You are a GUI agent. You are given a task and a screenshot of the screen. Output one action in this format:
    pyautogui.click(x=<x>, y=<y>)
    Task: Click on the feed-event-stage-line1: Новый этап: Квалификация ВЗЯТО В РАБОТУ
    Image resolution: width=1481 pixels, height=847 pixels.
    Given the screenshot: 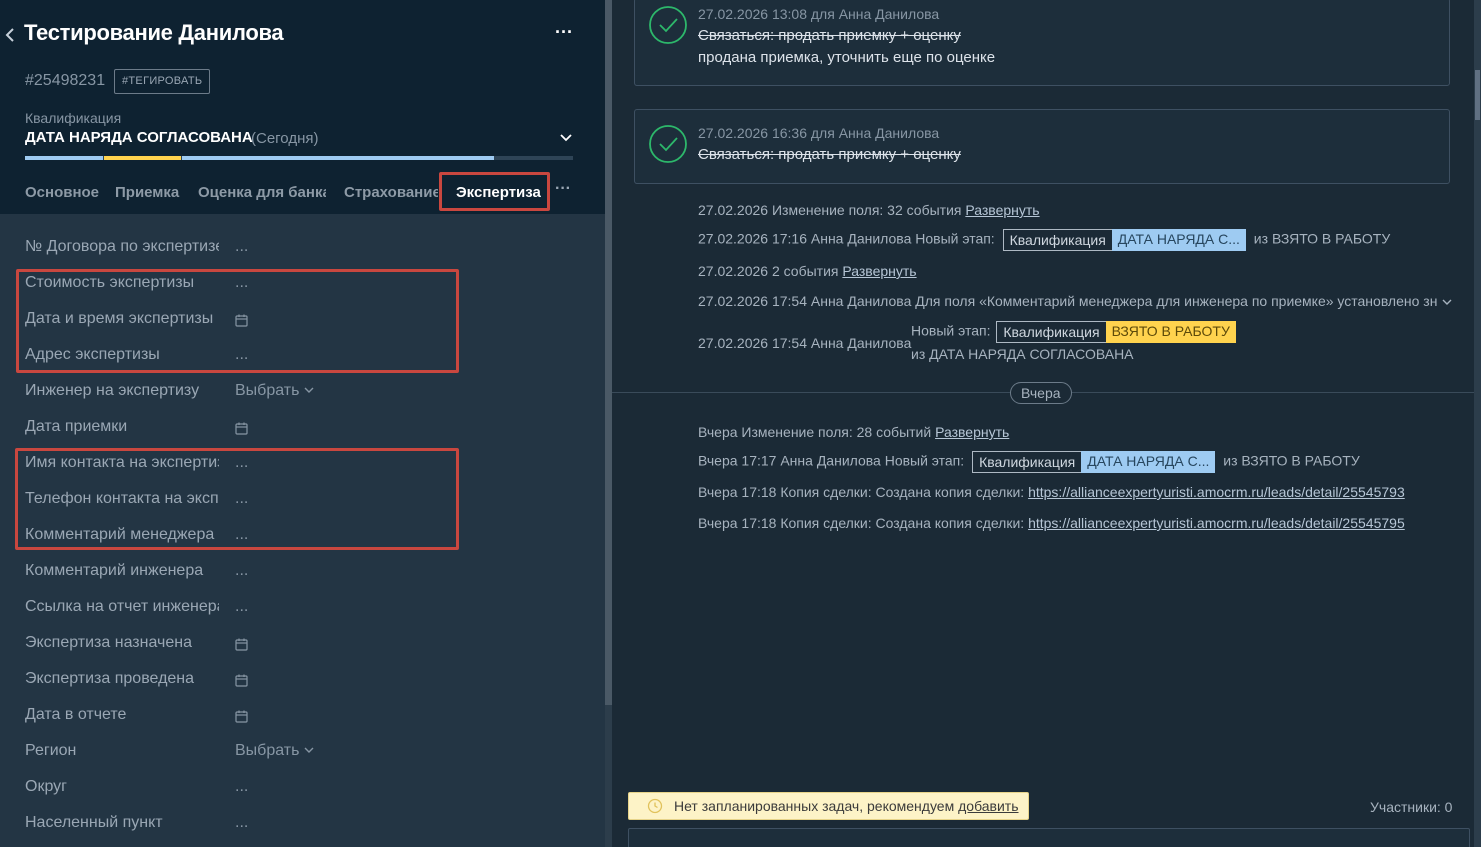 What is the action you would take?
    pyautogui.click(x=1075, y=332)
    